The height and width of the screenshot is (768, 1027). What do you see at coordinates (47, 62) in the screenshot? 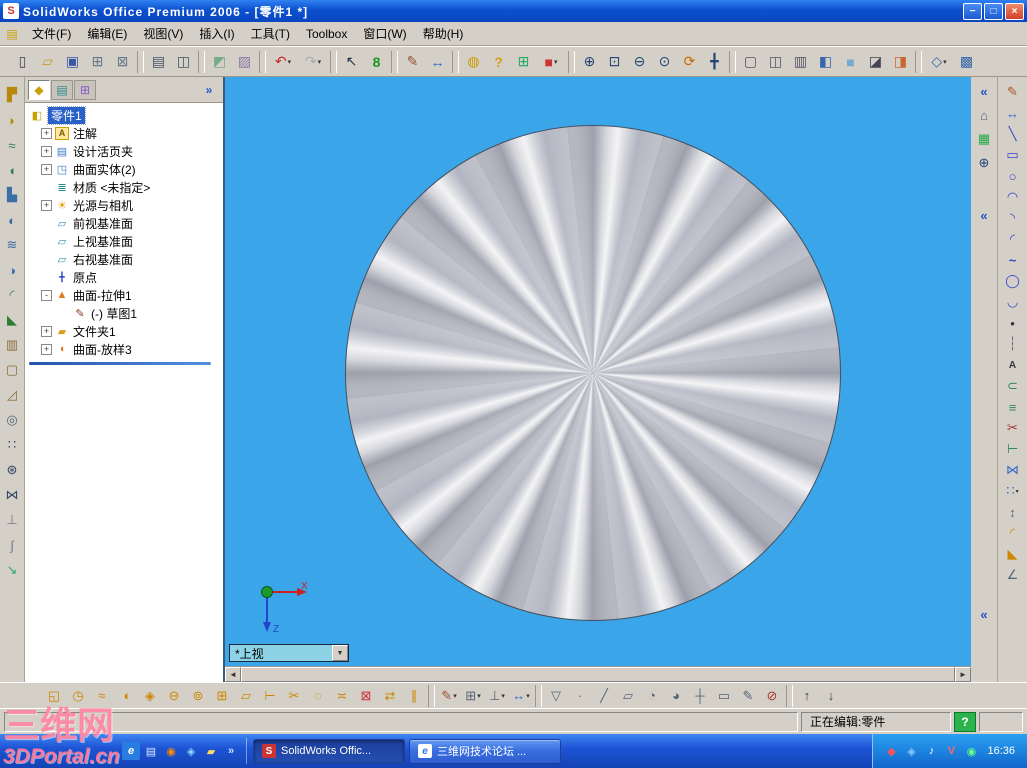
I see `open-icon: ▱` at bounding box center [47, 62].